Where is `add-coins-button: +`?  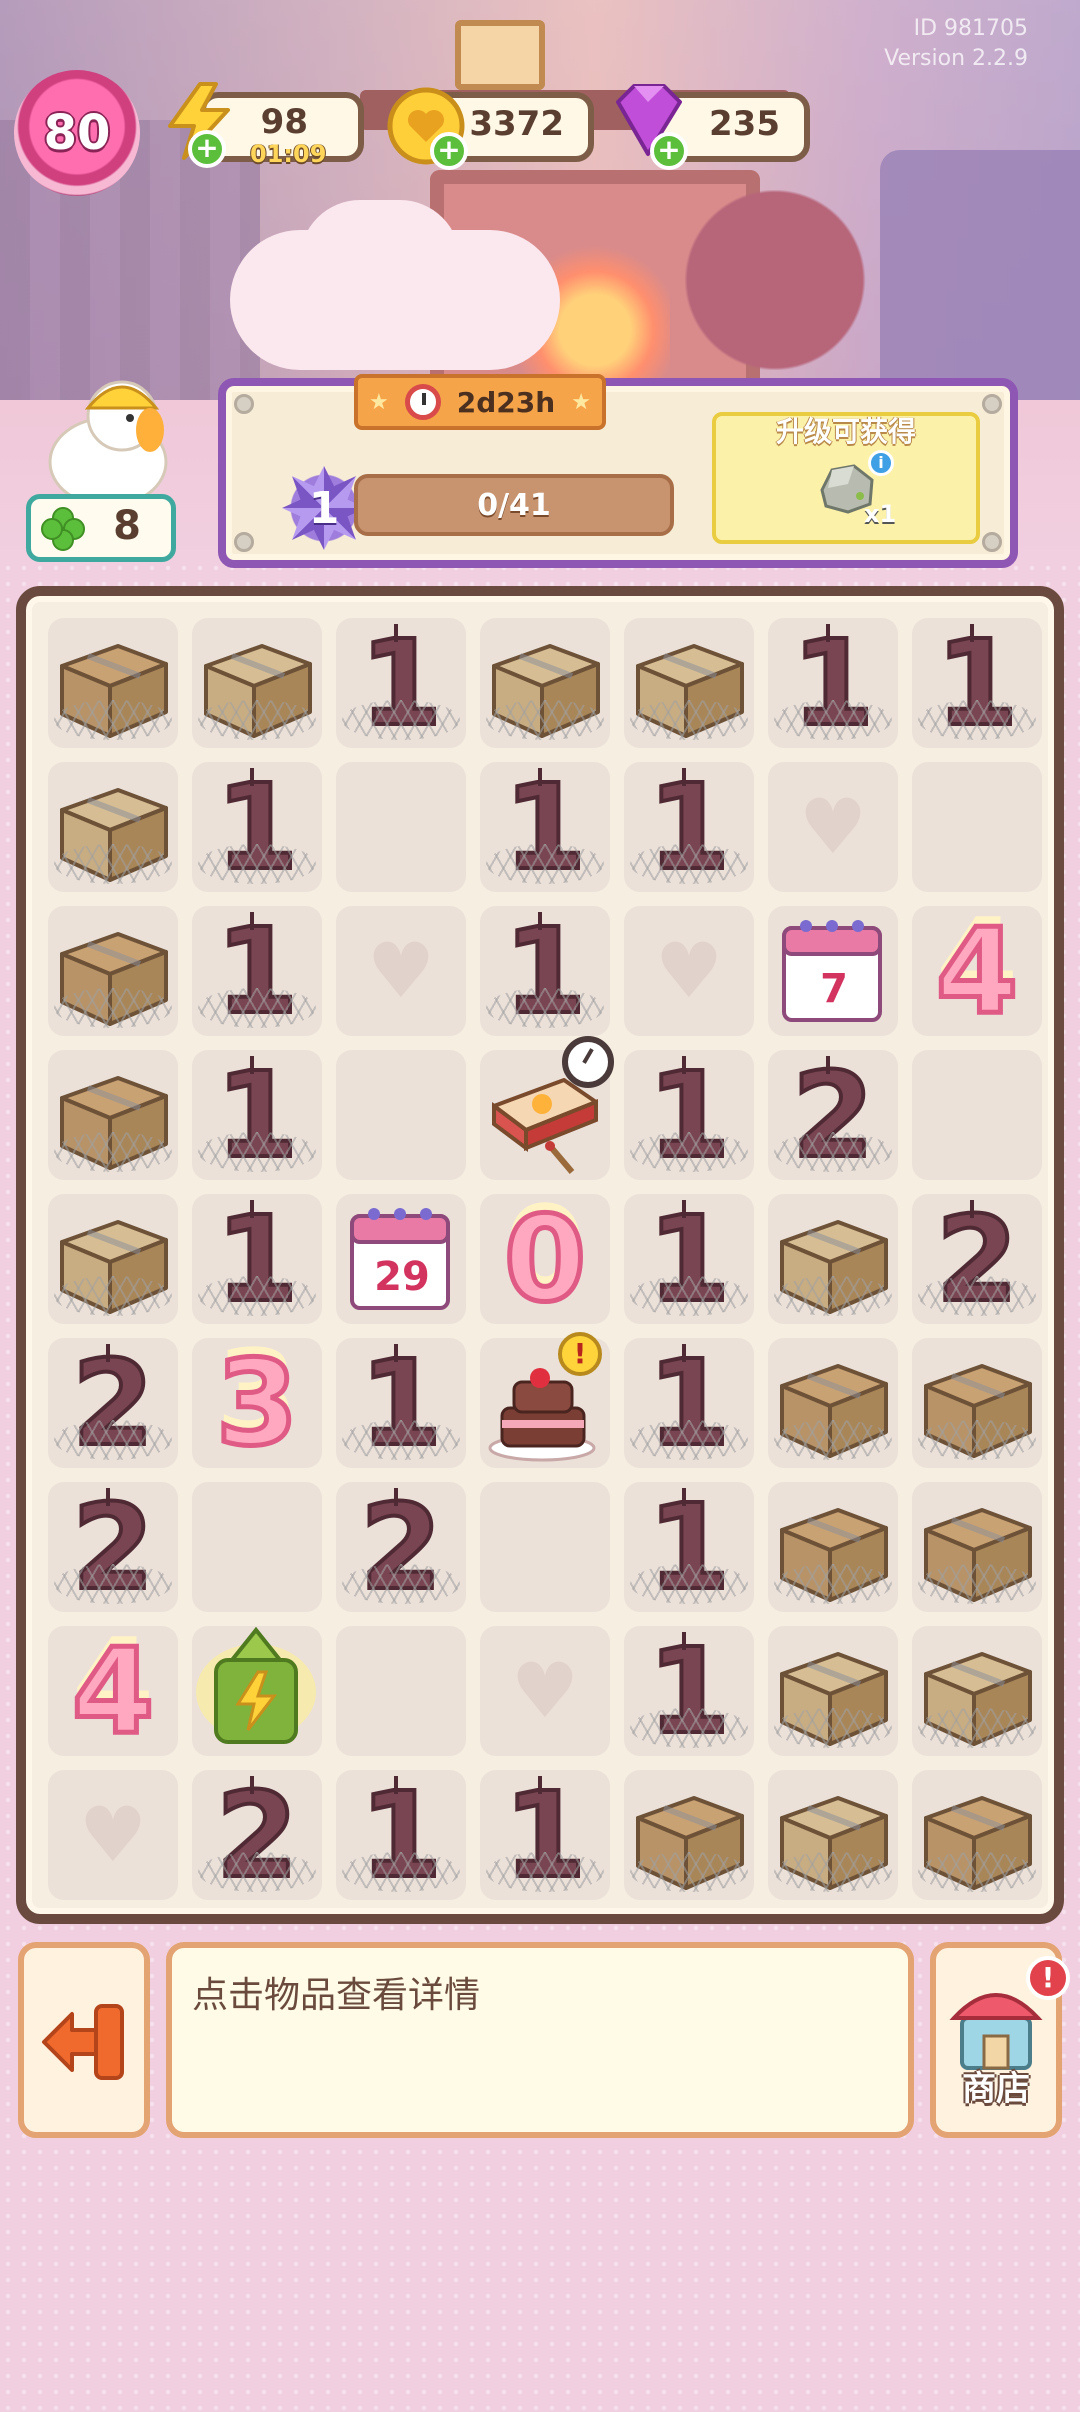 add-coins-button: + is located at coordinates (449, 151).